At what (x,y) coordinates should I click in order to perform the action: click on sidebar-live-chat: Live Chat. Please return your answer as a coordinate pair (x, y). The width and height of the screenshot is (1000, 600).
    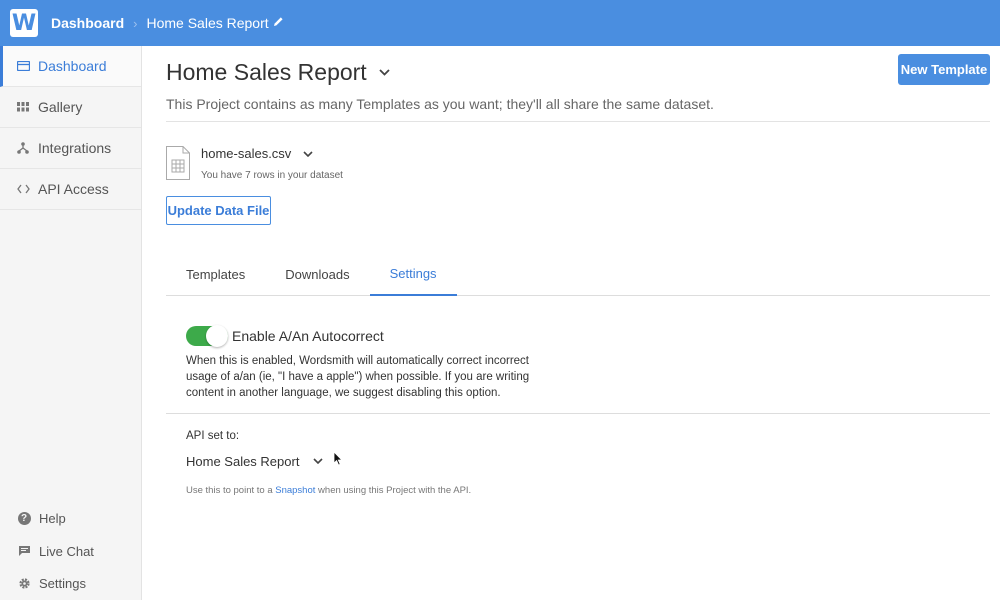
    Looking at the image, I should click on (70, 551).